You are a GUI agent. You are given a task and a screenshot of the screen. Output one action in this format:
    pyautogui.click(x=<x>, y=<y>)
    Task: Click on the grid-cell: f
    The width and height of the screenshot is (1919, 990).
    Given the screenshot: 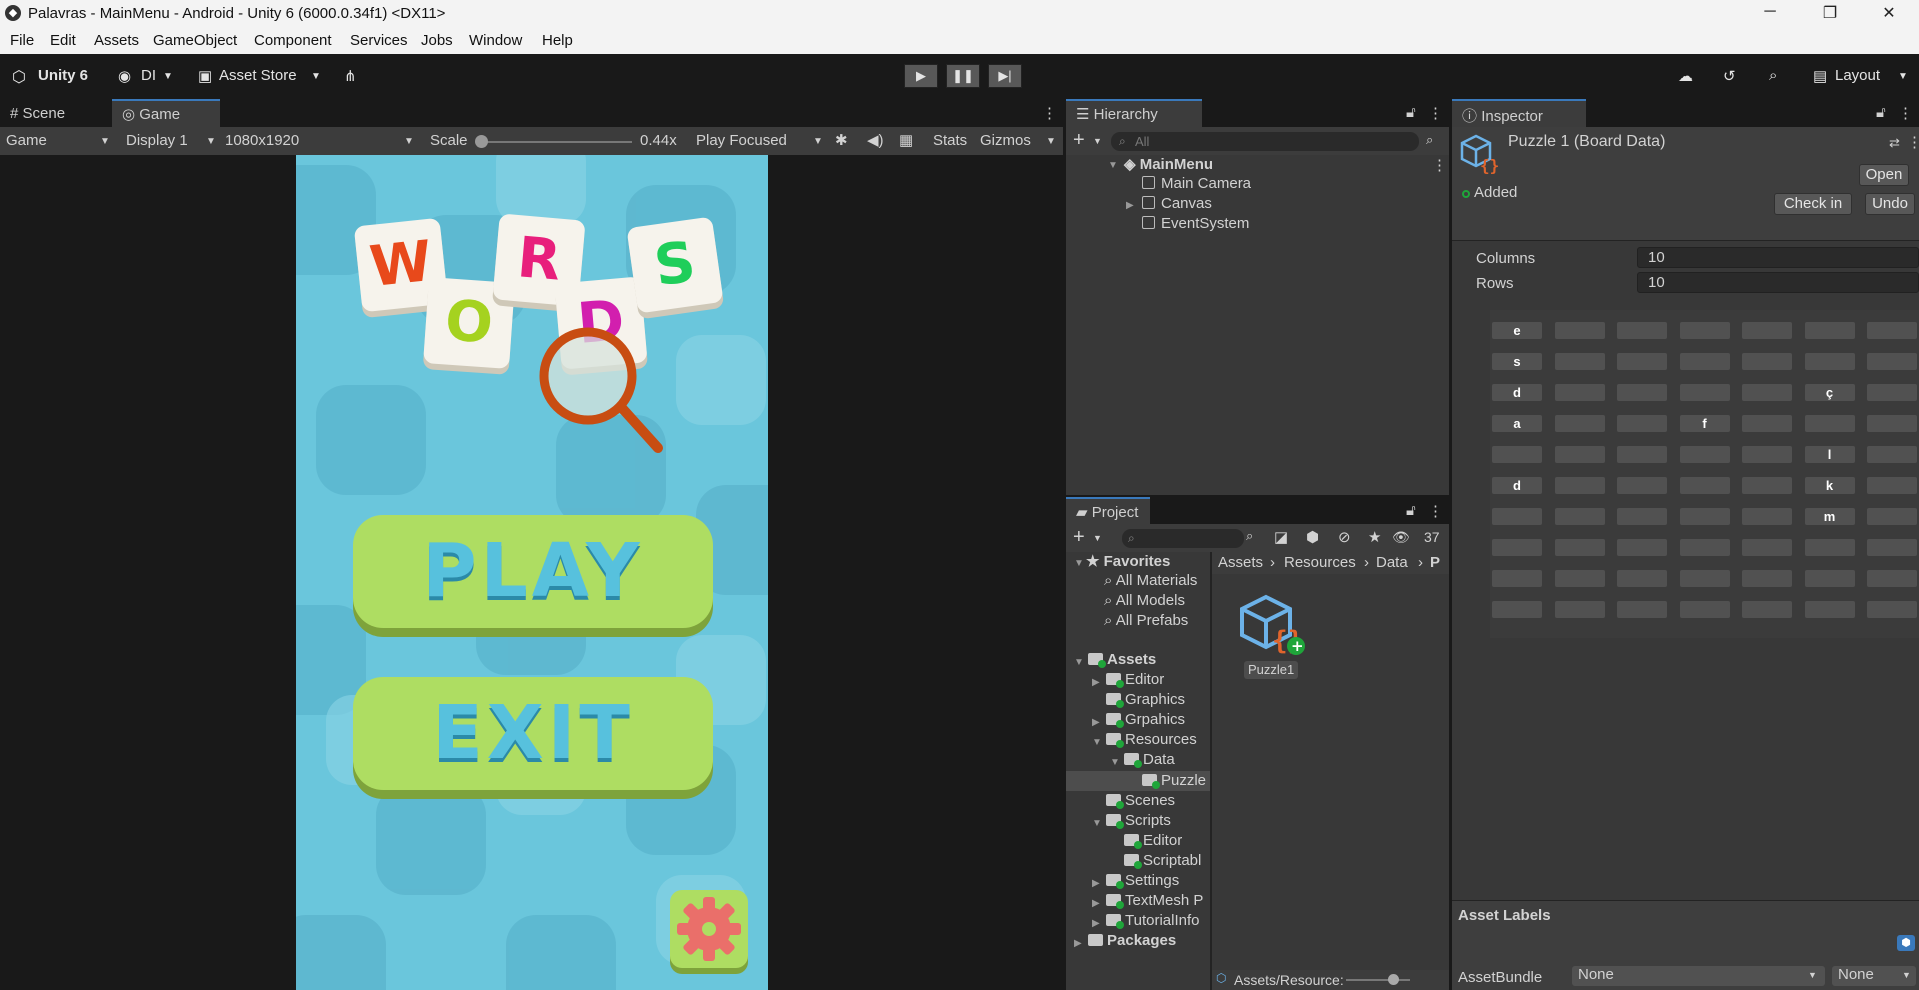 What is the action you would take?
    pyautogui.click(x=1704, y=423)
    